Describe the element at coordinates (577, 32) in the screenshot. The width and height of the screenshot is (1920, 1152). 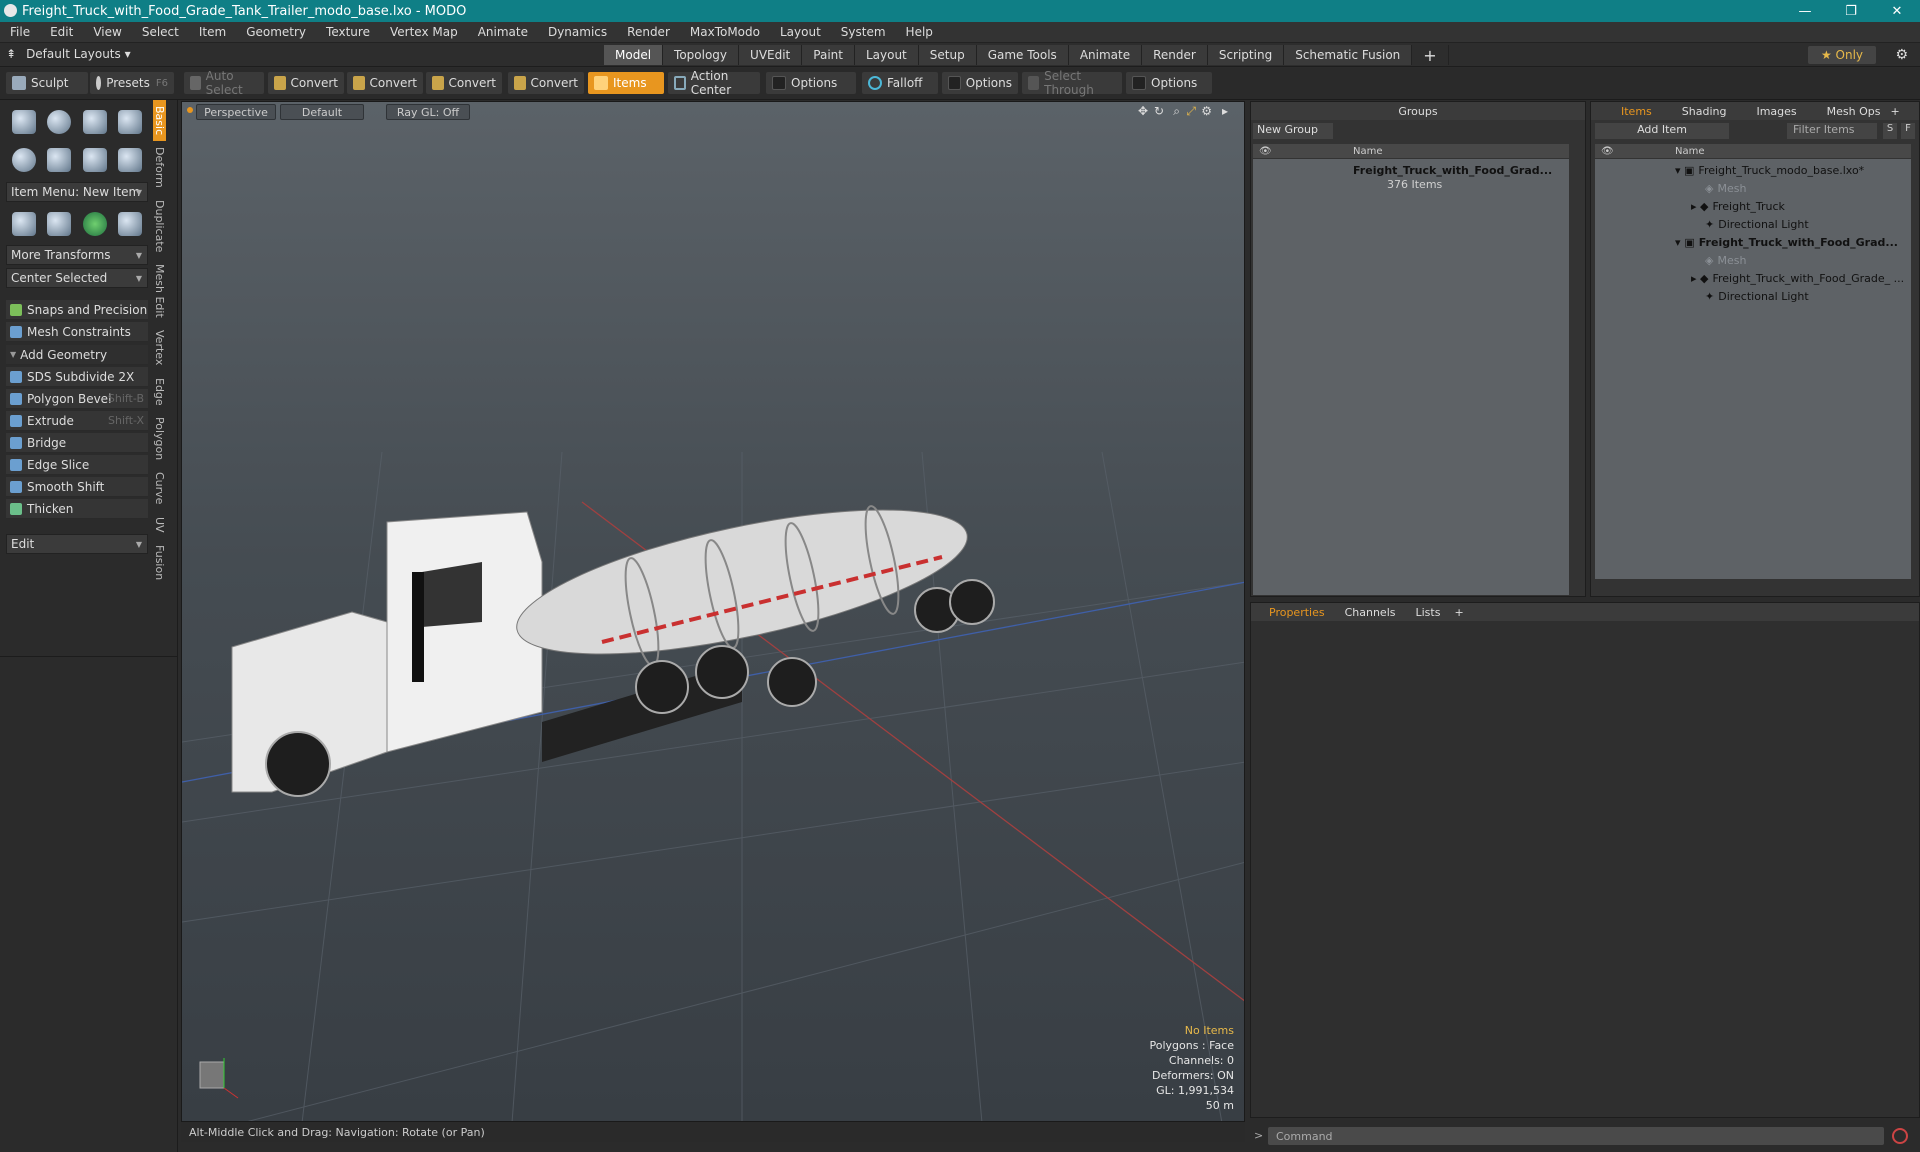
I see `menu-dynamics: Dynamics` at that location.